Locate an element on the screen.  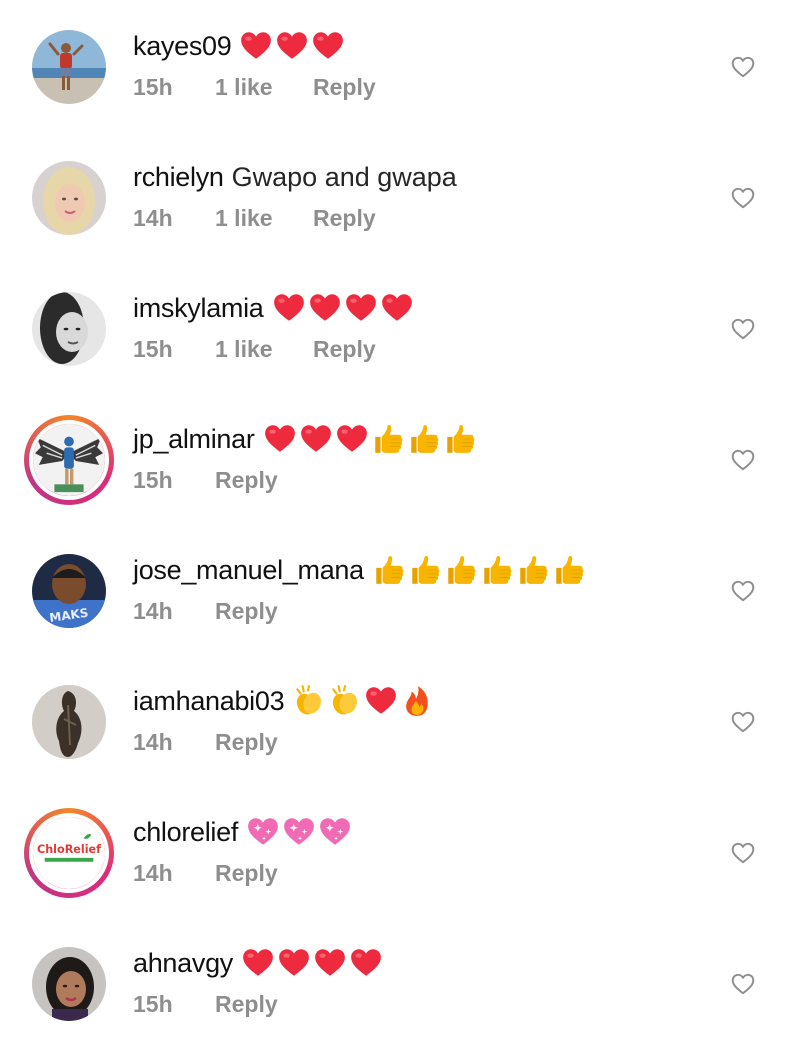
comment-item: MAKS jose_manuel_mana 14h Reply is located at coordinates (400, 589).